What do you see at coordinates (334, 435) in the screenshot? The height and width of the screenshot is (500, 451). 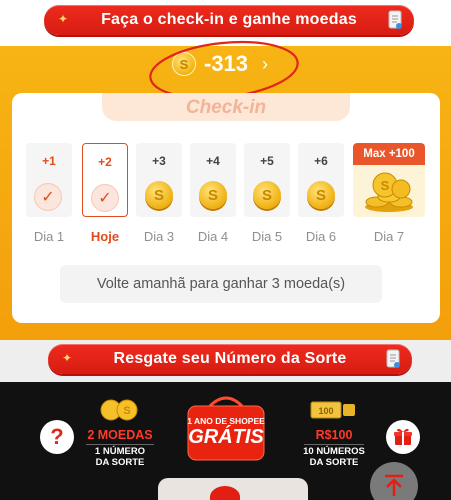 I see `reais-option-title: R$100` at bounding box center [334, 435].